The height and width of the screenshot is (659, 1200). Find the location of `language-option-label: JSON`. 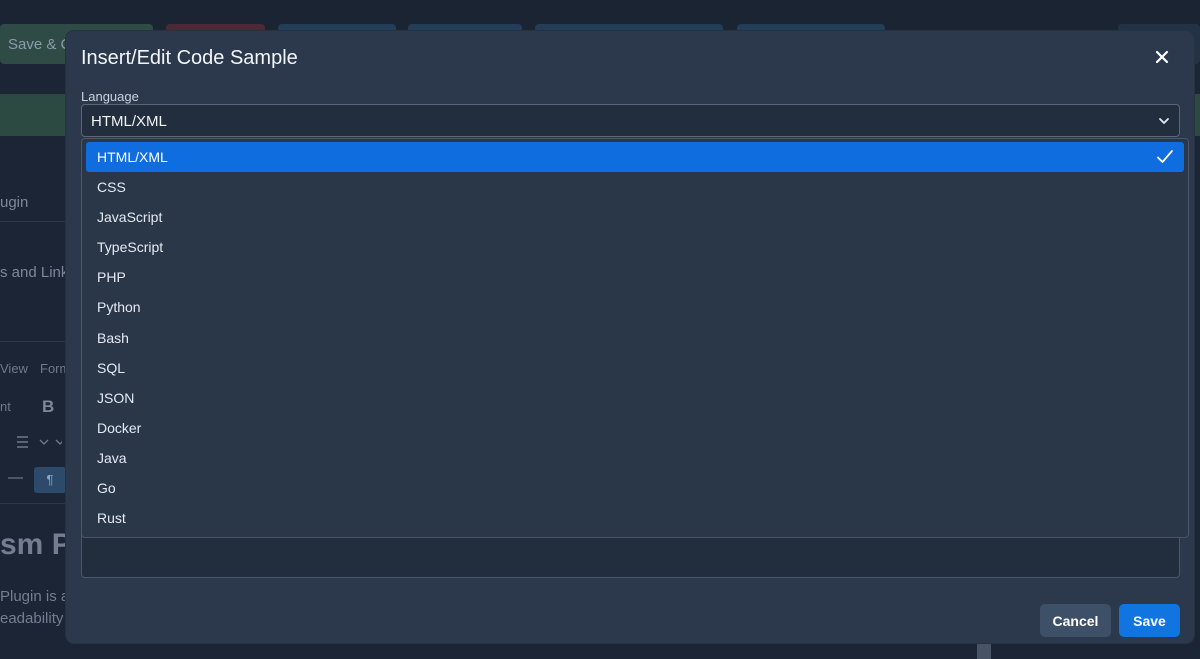

language-option-label: JSON is located at coordinates (116, 397).